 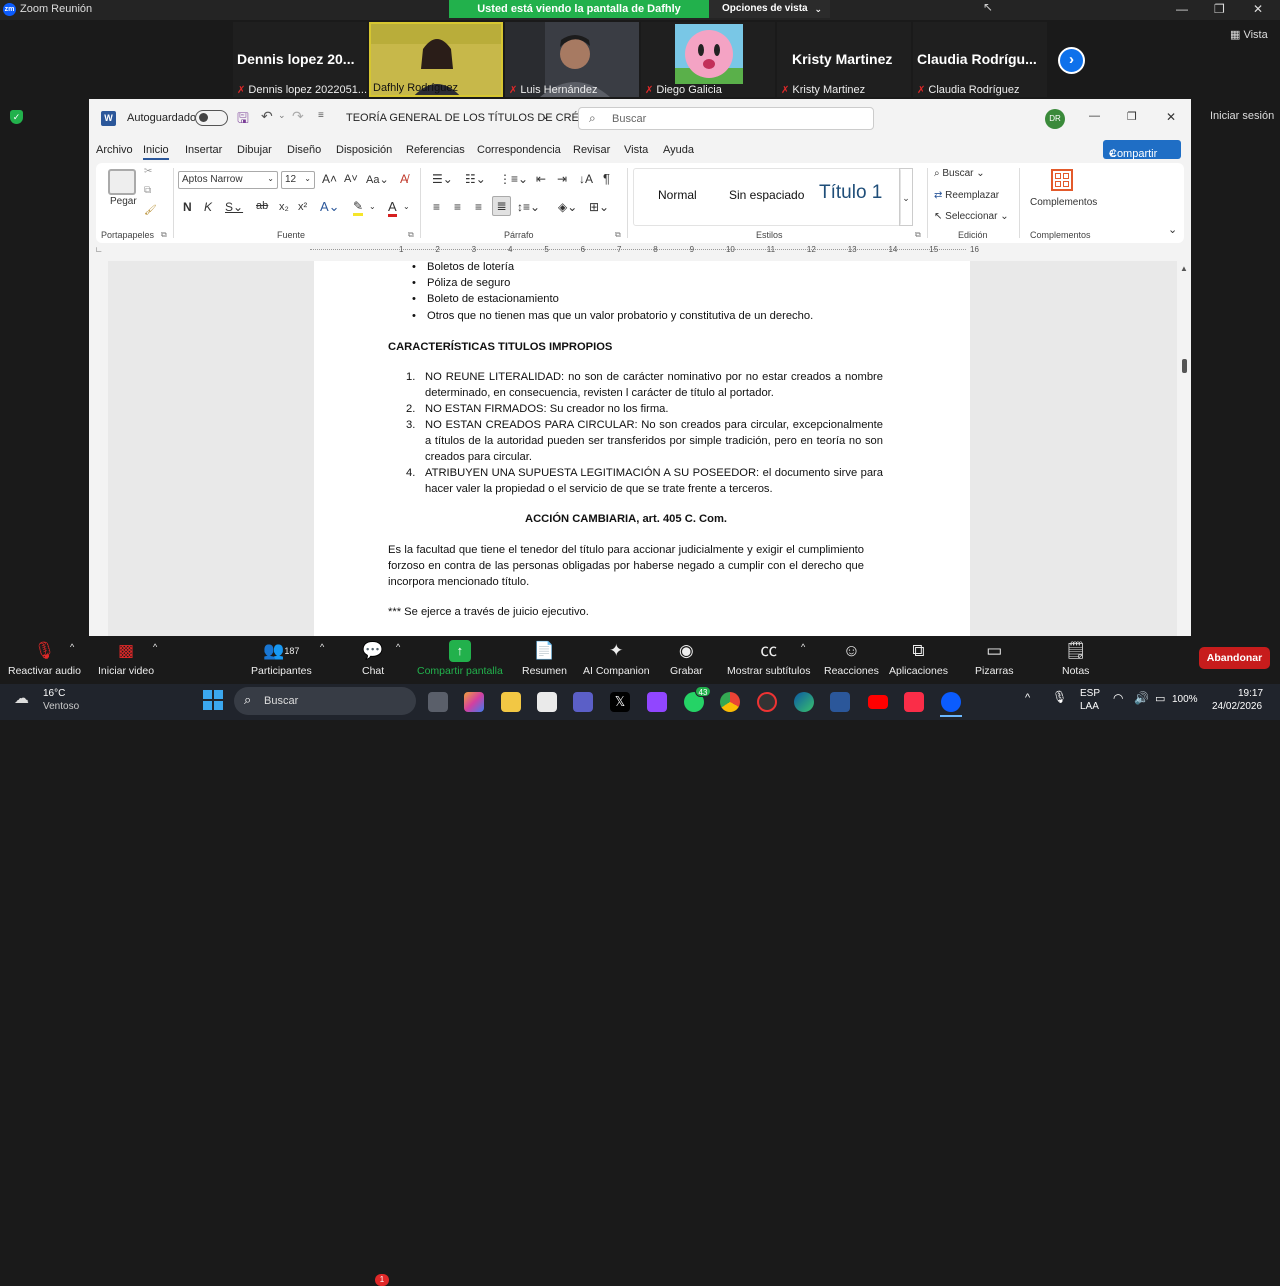 What do you see at coordinates (677, 195) in the screenshot?
I see `style-normal: Normal` at bounding box center [677, 195].